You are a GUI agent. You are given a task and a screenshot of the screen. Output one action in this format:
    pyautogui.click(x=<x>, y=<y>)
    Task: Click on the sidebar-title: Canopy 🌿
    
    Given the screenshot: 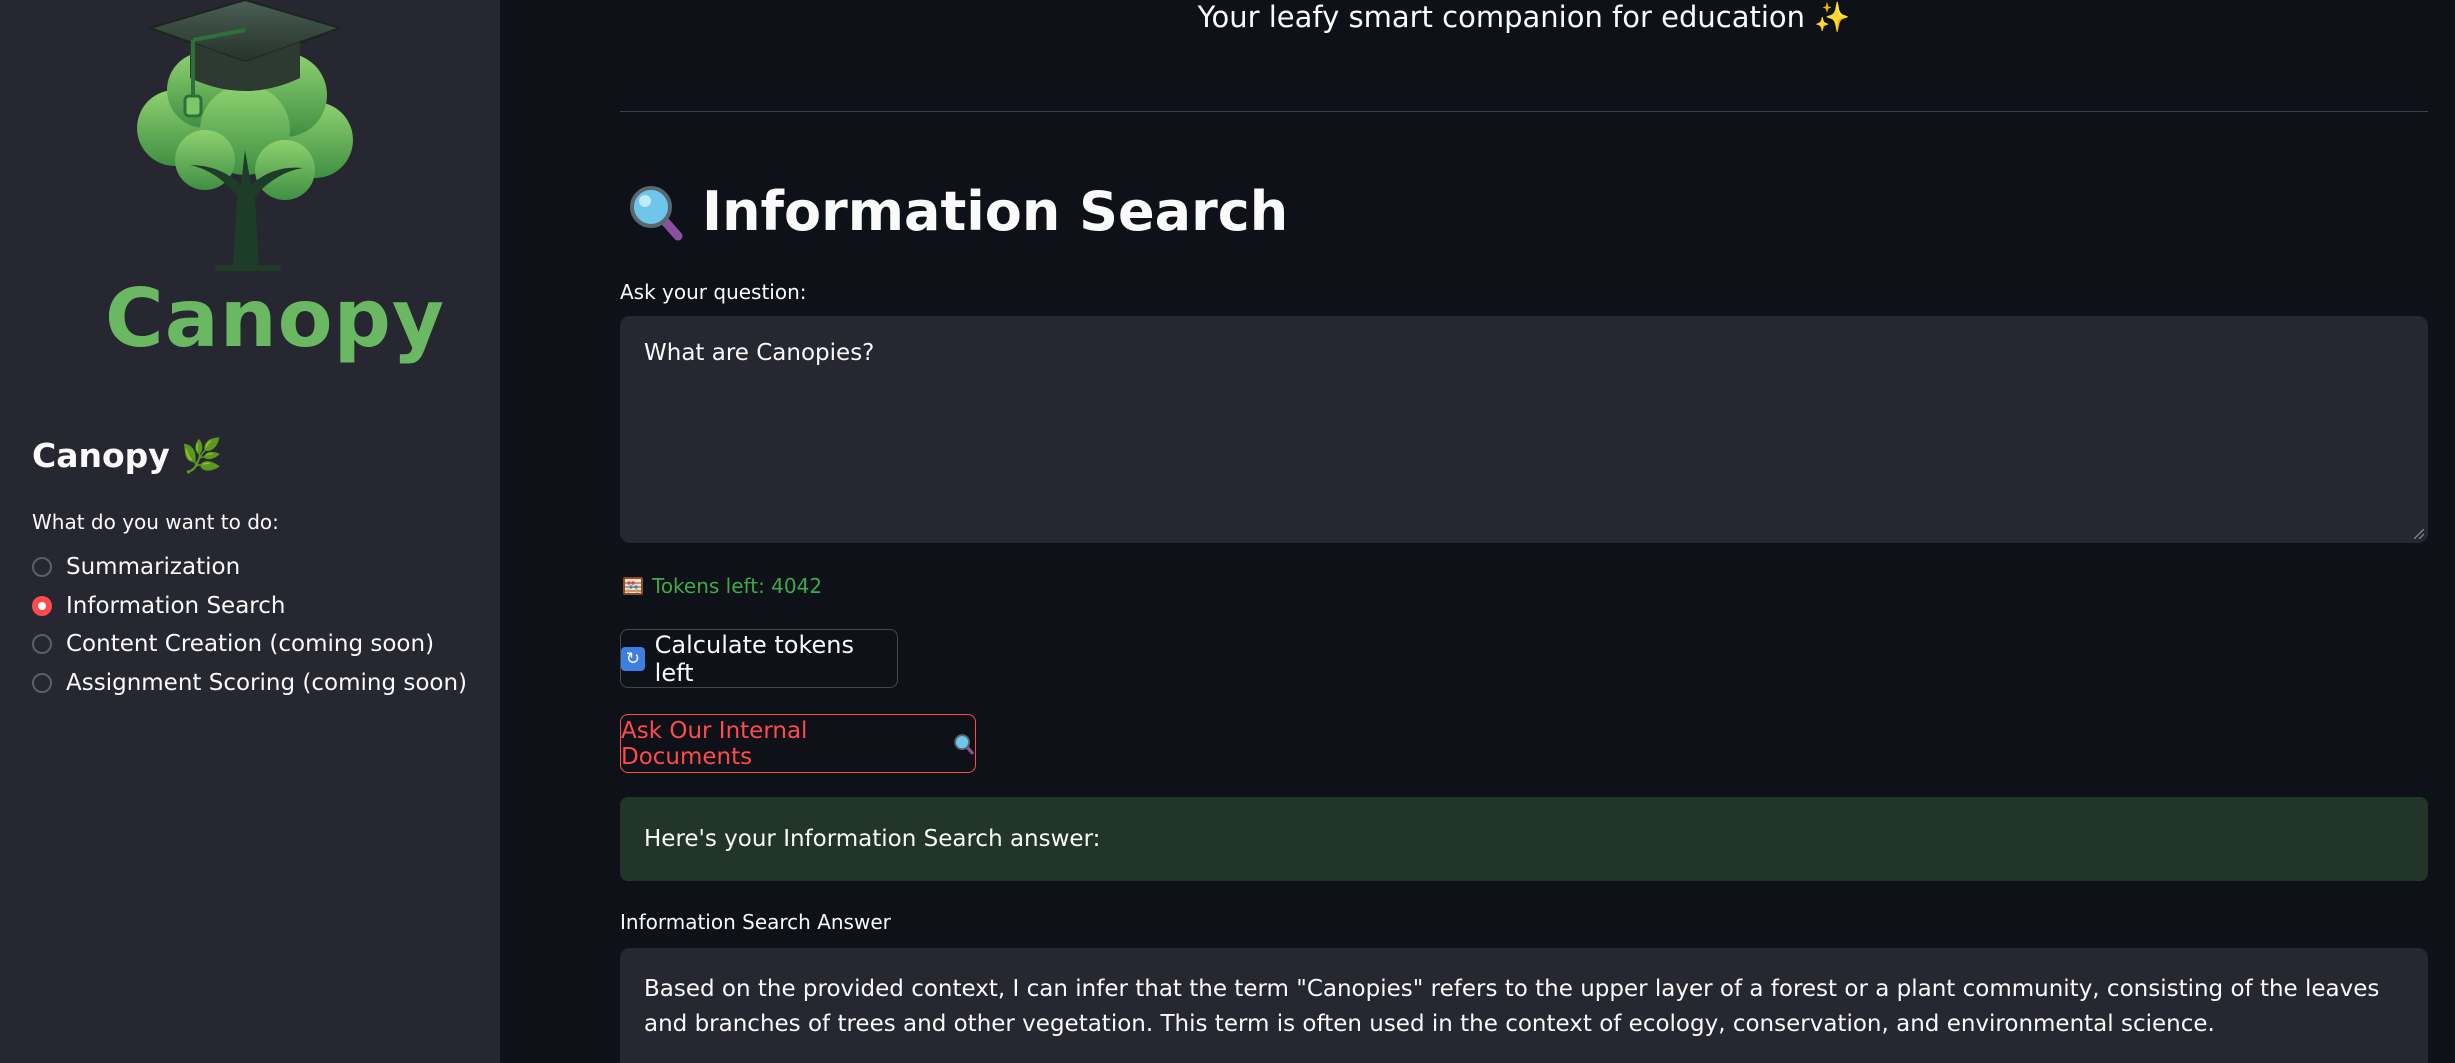 What is the action you would take?
    pyautogui.click(x=127, y=455)
    